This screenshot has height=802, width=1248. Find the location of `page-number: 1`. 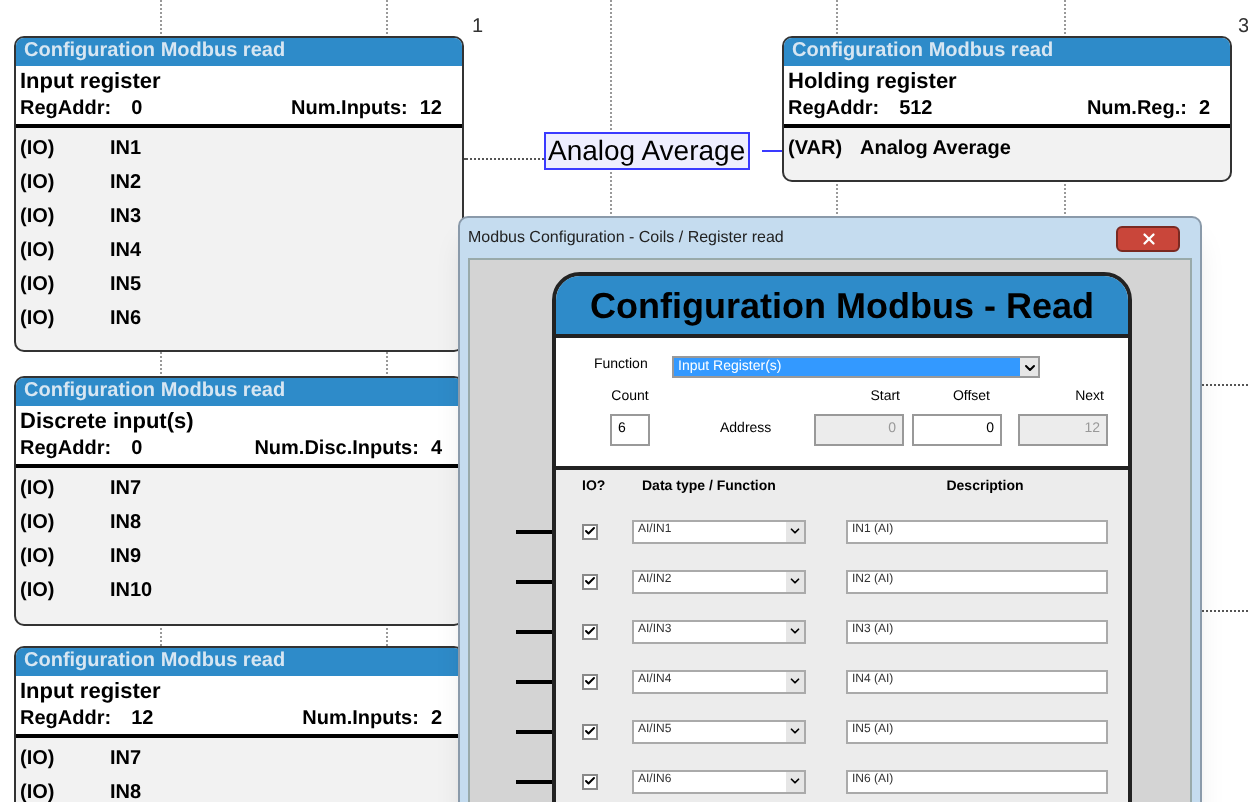

page-number: 1 is located at coordinates (478, 28).